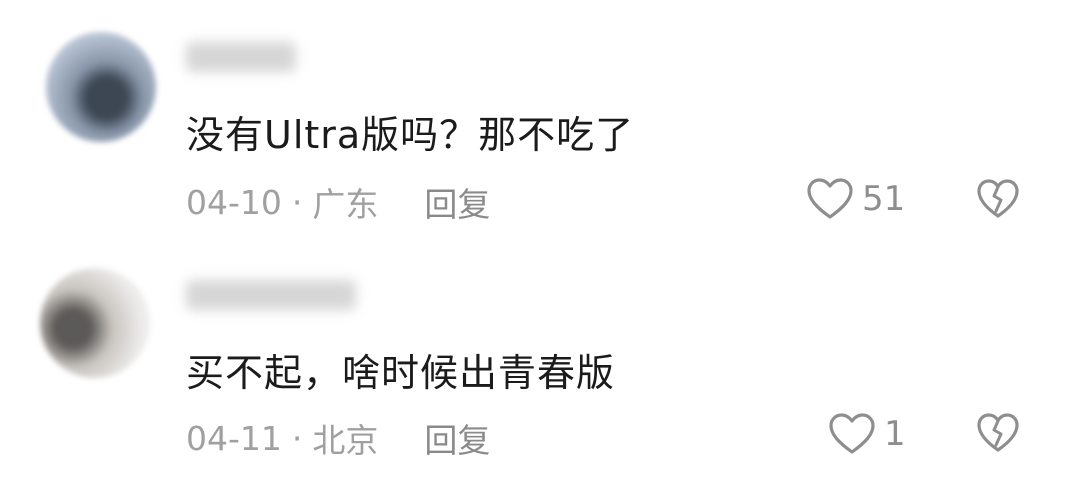 The height and width of the screenshot is (482, 1080). Describe the element at coordinates (401, 373) in the screenshot. I see `comment-text: 买不起，啥时候出青春版` at that location.